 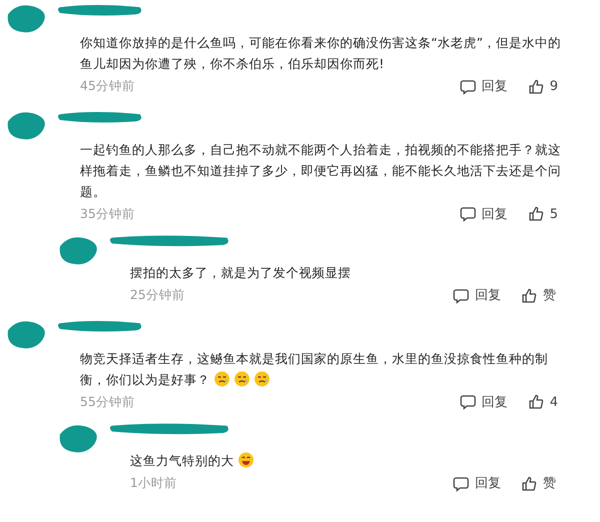 I want to click on like-button: 5, so click(x=543, y=214).